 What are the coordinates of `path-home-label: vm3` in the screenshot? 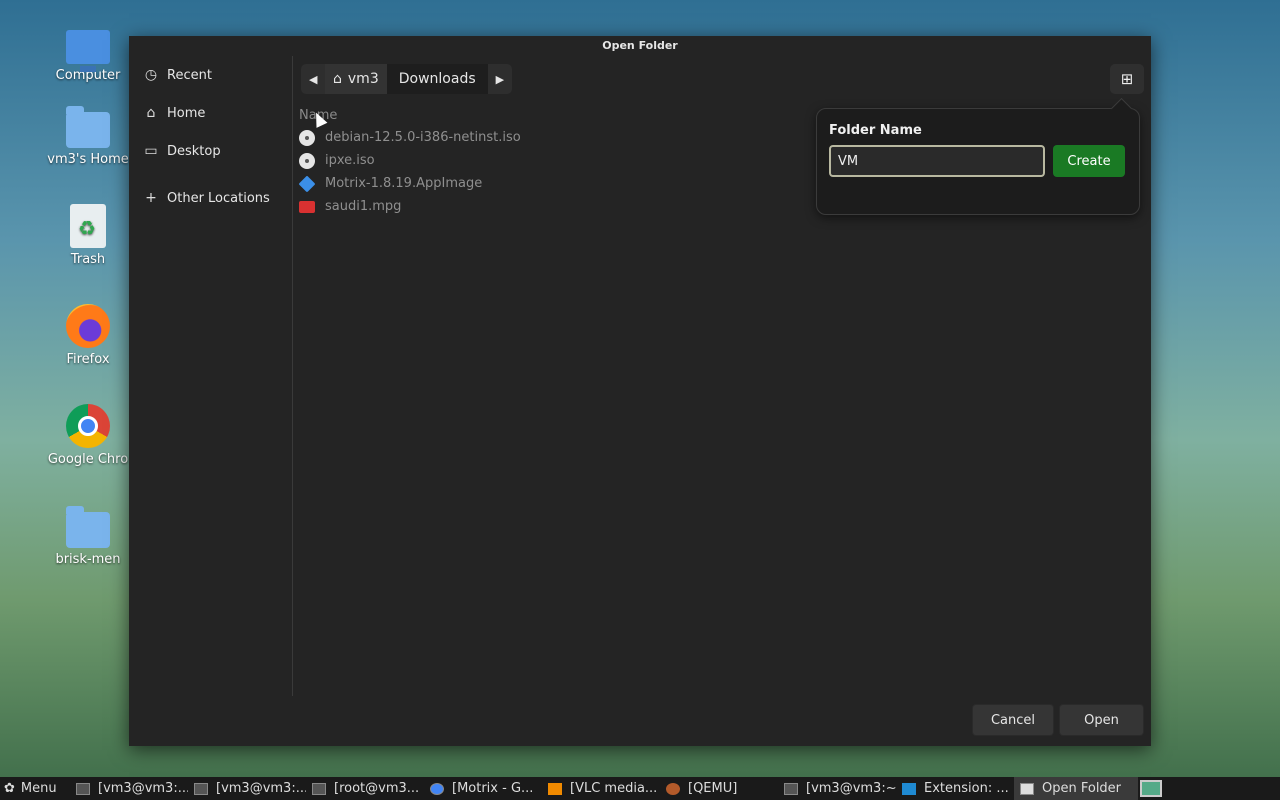 It's located at (363, 79).